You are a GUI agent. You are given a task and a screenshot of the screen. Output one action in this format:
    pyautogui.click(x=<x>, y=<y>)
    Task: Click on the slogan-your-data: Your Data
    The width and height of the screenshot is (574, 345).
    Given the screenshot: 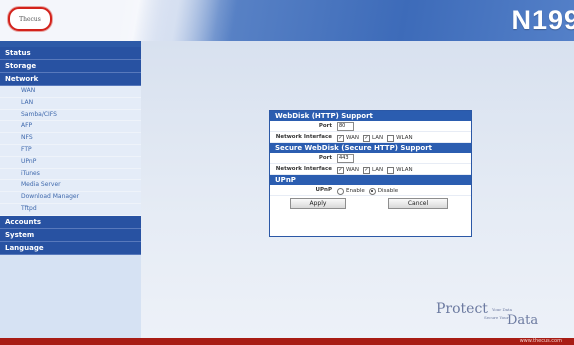 What is the action you would take?
    pyautogui.click(x=502, y=309)
    